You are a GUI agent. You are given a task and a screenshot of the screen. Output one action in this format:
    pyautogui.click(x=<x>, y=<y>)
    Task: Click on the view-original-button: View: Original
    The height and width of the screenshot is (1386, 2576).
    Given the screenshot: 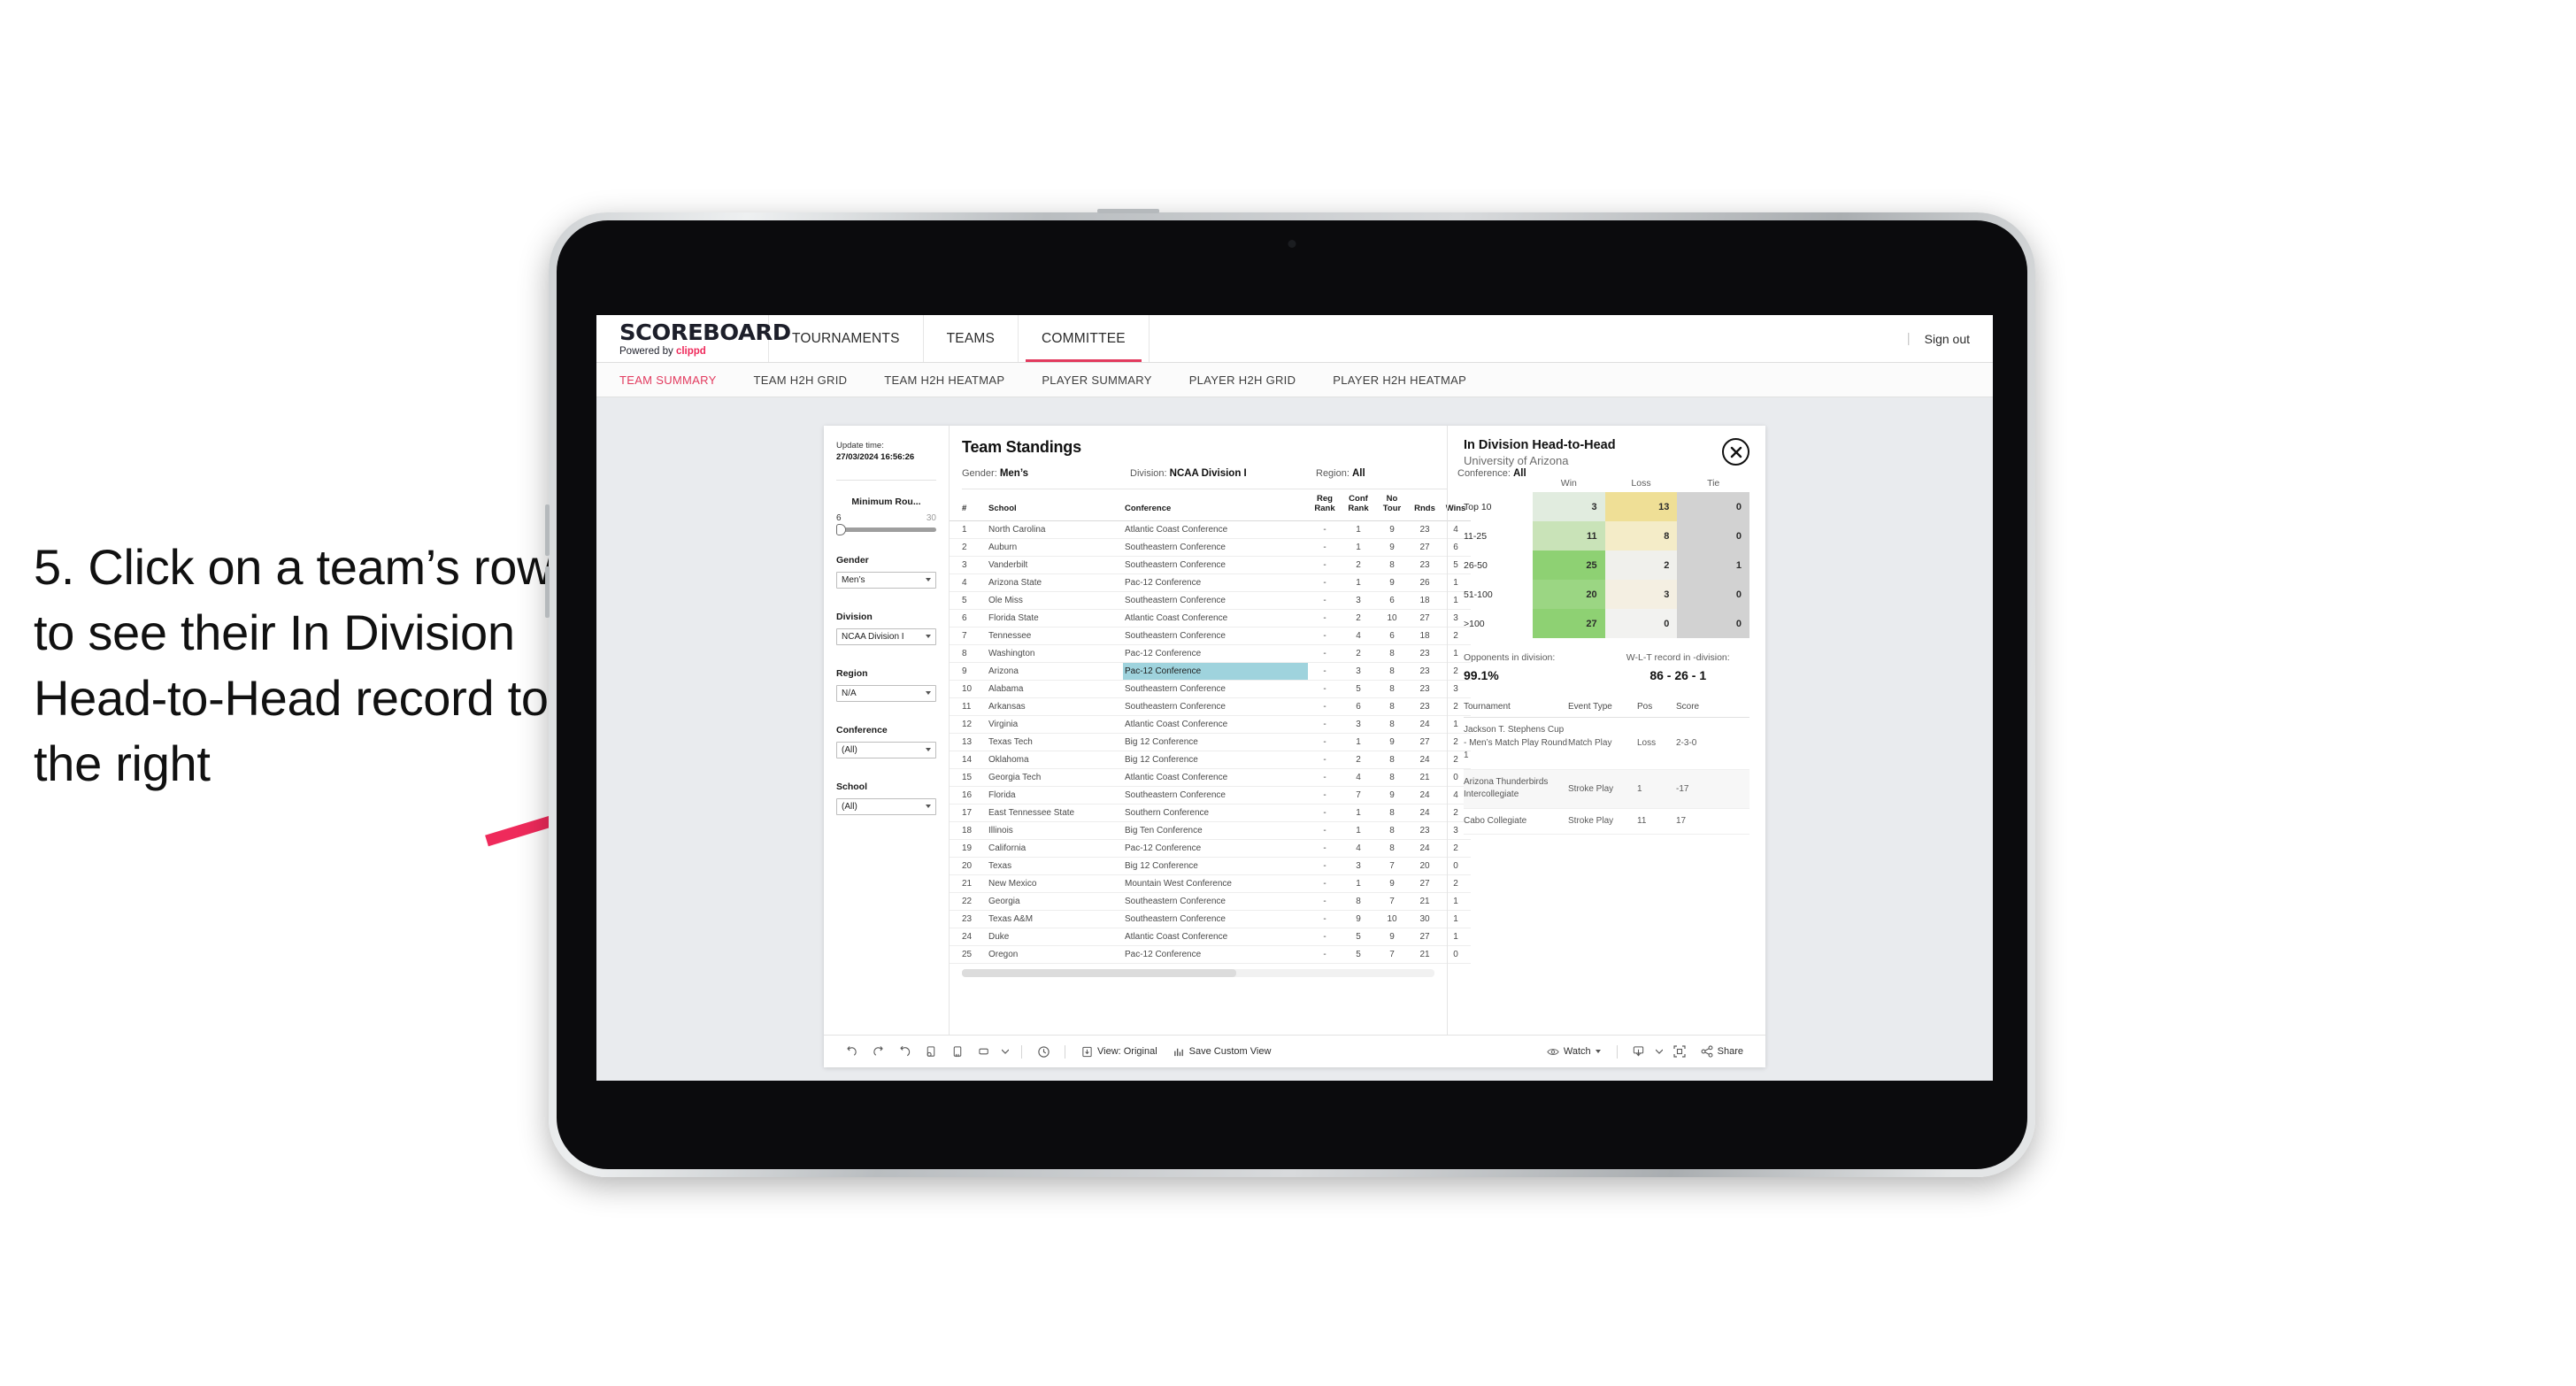 What is the action you would take?
    pyautogui.click(x=1119, y=1052)
    